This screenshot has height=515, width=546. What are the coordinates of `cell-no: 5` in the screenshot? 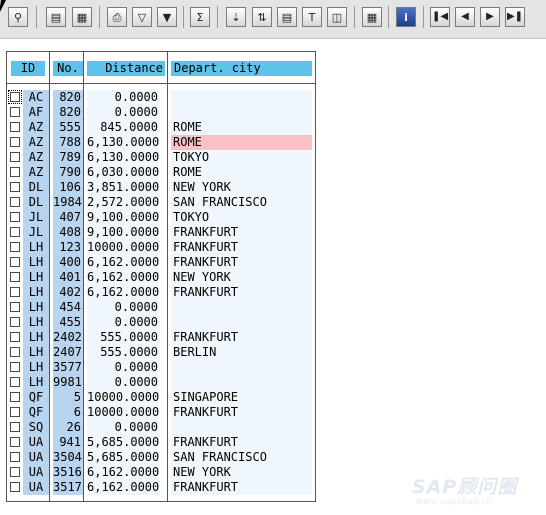 It's located at (68, 397).